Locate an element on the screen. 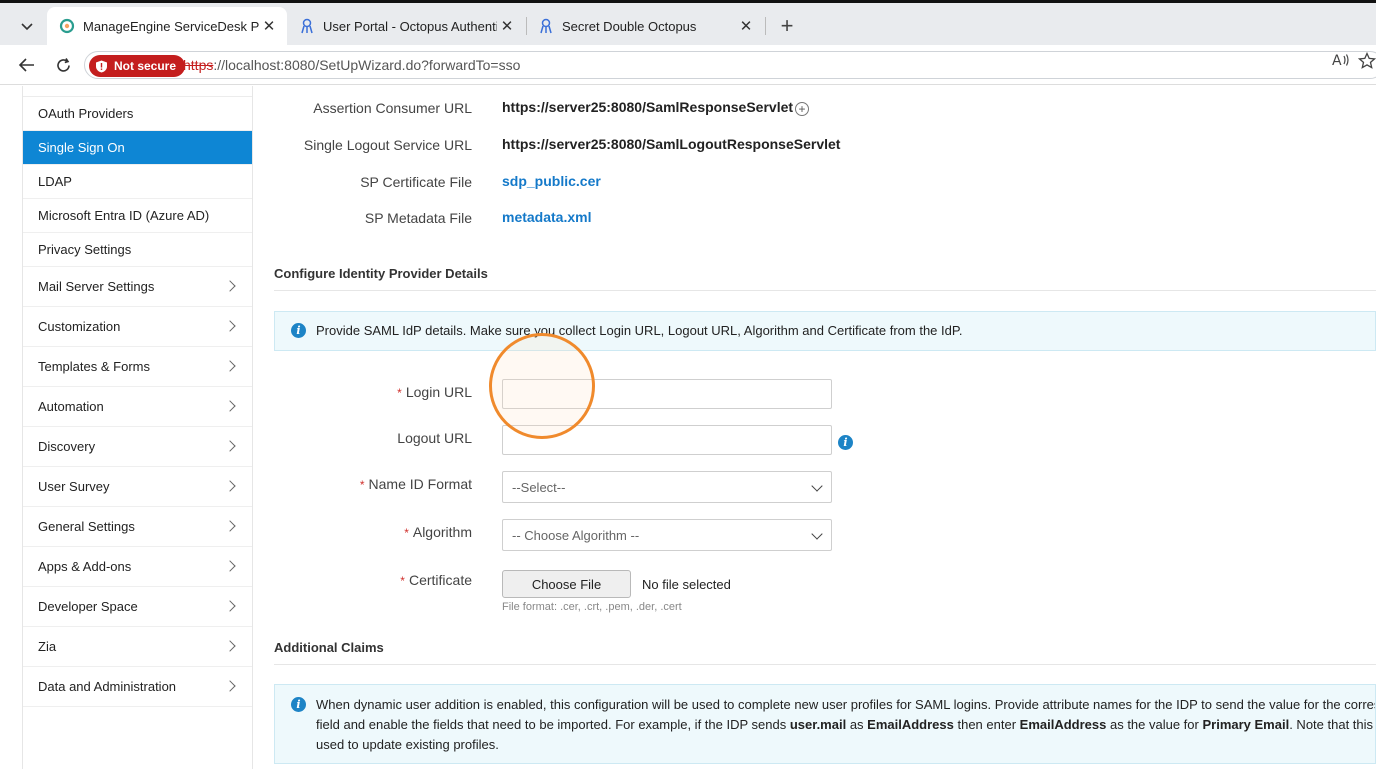  sidebar-item-label: User Survey is located at coordinates (74, 486).